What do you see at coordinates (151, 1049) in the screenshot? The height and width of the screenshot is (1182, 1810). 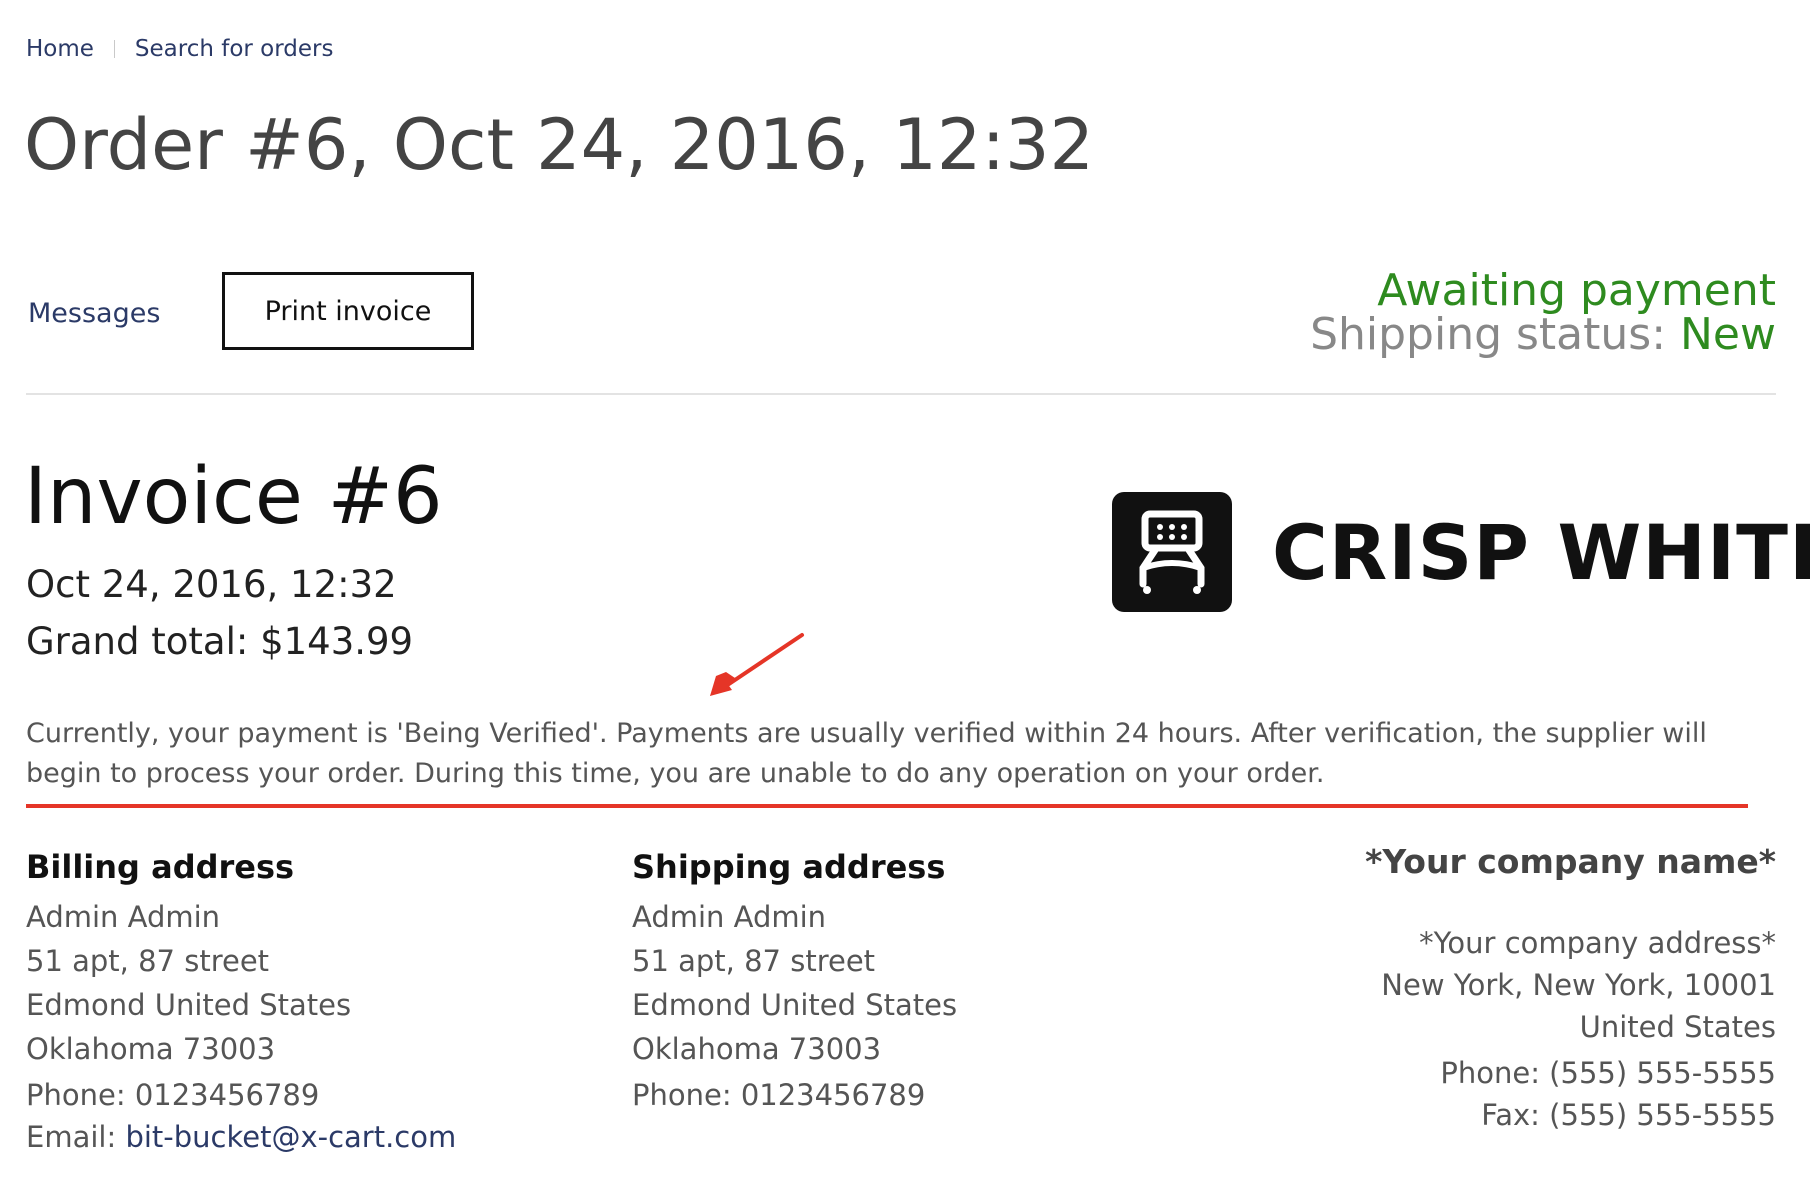 I see `billing-state-zip: Oklahoma 73003` at bounding box center [151, 1049].